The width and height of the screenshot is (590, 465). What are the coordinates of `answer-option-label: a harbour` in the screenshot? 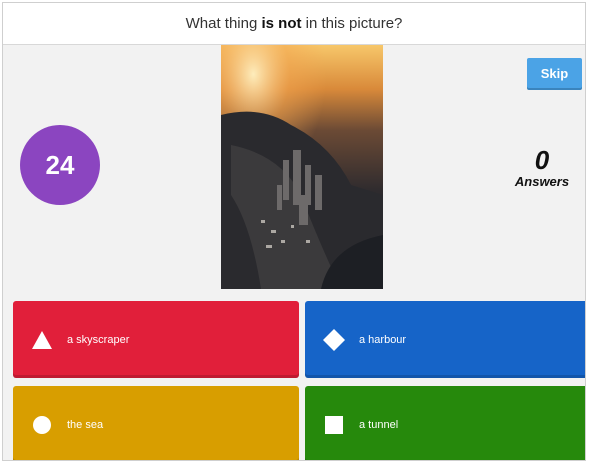 It's located at (383, 339).